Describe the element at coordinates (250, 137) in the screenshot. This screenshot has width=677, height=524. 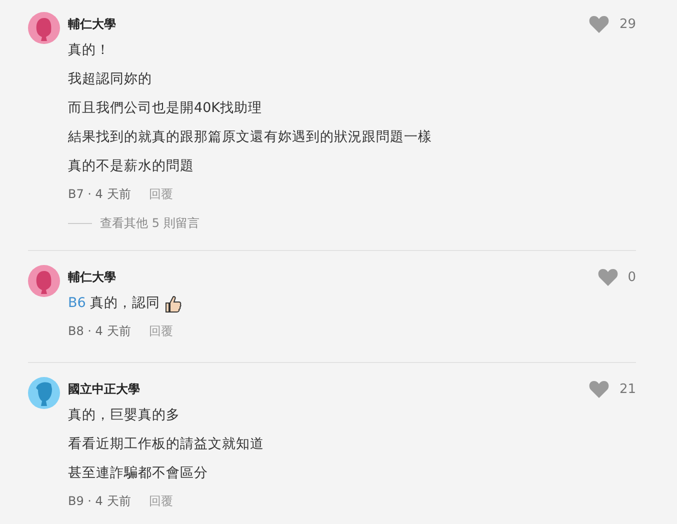
I see `comment-text: 結果找到的就真的跟那篇原文還有妳遇到的狀況跟問題一樣` at that location.